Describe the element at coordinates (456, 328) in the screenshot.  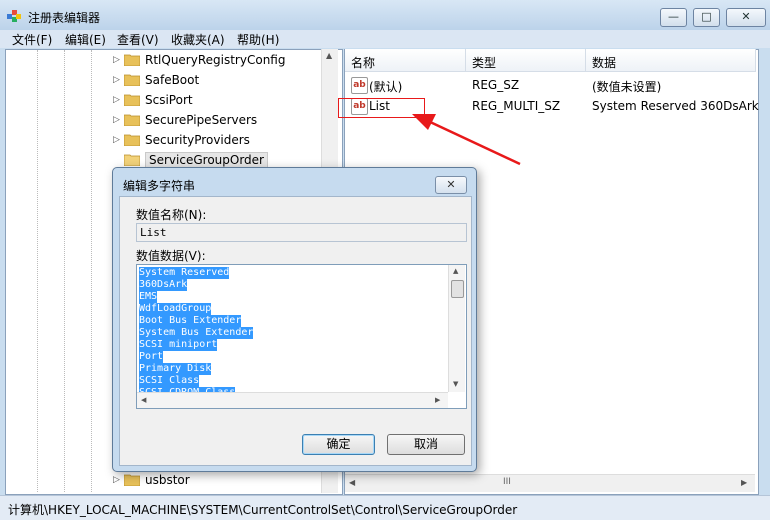
I see `textarea-vertical-scrollbar: ▲ ▼` at that location.